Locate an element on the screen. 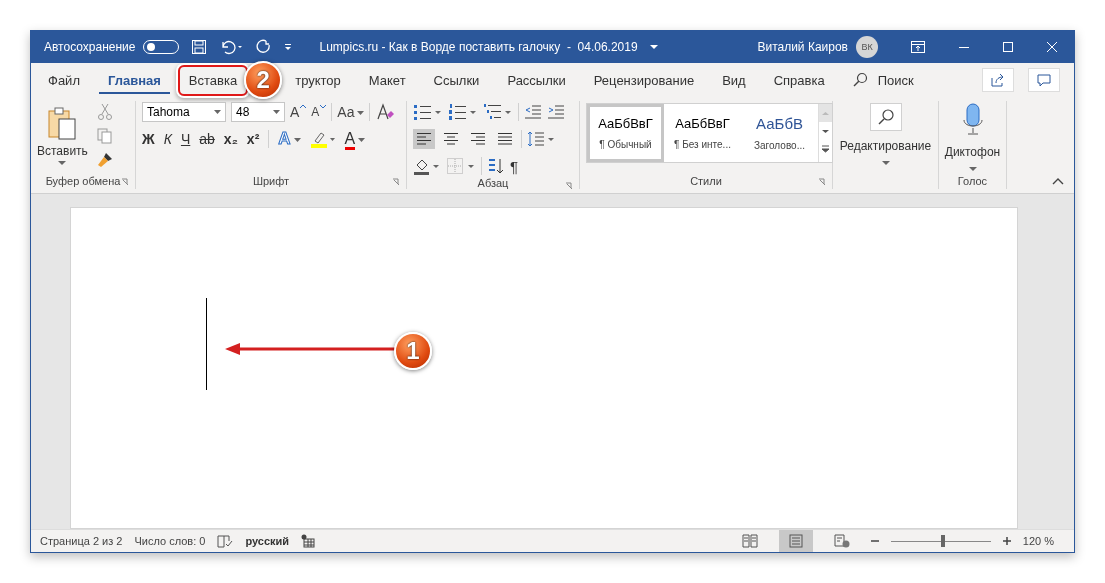 This screenshot has height=583, width=1105. format-button: x₂ is located at coordinates (230, 139).